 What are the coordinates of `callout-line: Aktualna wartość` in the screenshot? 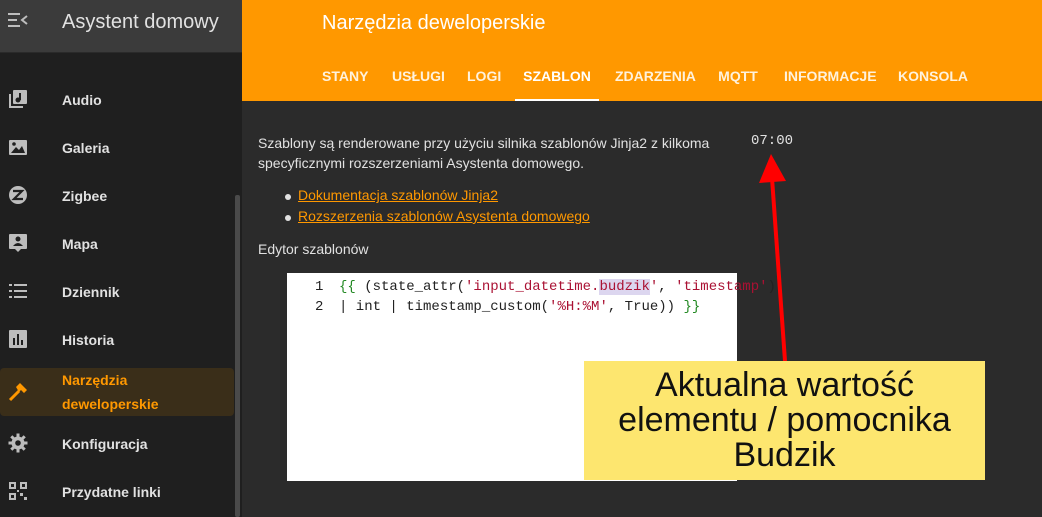 It's located at (784, 385).